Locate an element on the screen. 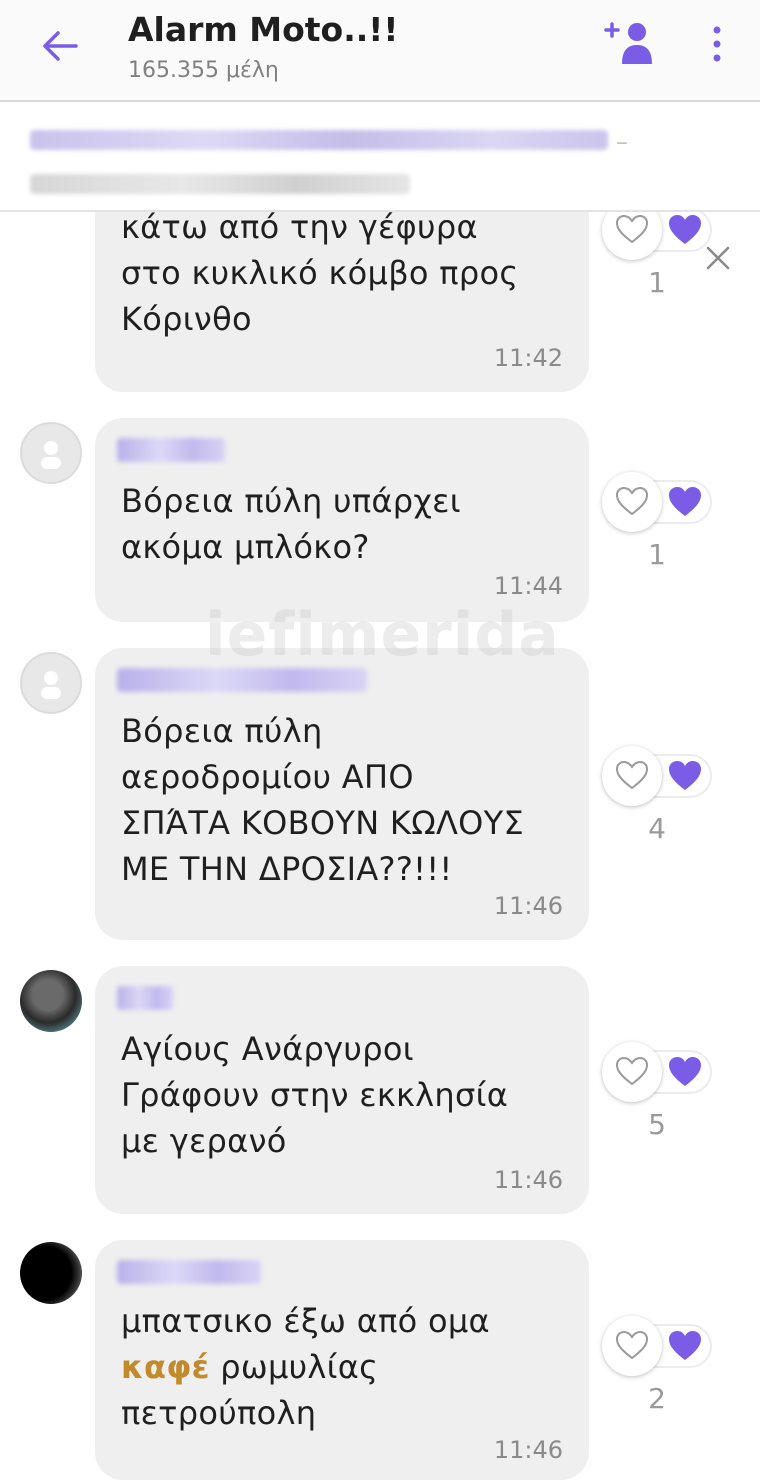 Image resolution: width=760 pixels, height=1480 pixels. reactions: 2 is located at coordinates (657, 1365).